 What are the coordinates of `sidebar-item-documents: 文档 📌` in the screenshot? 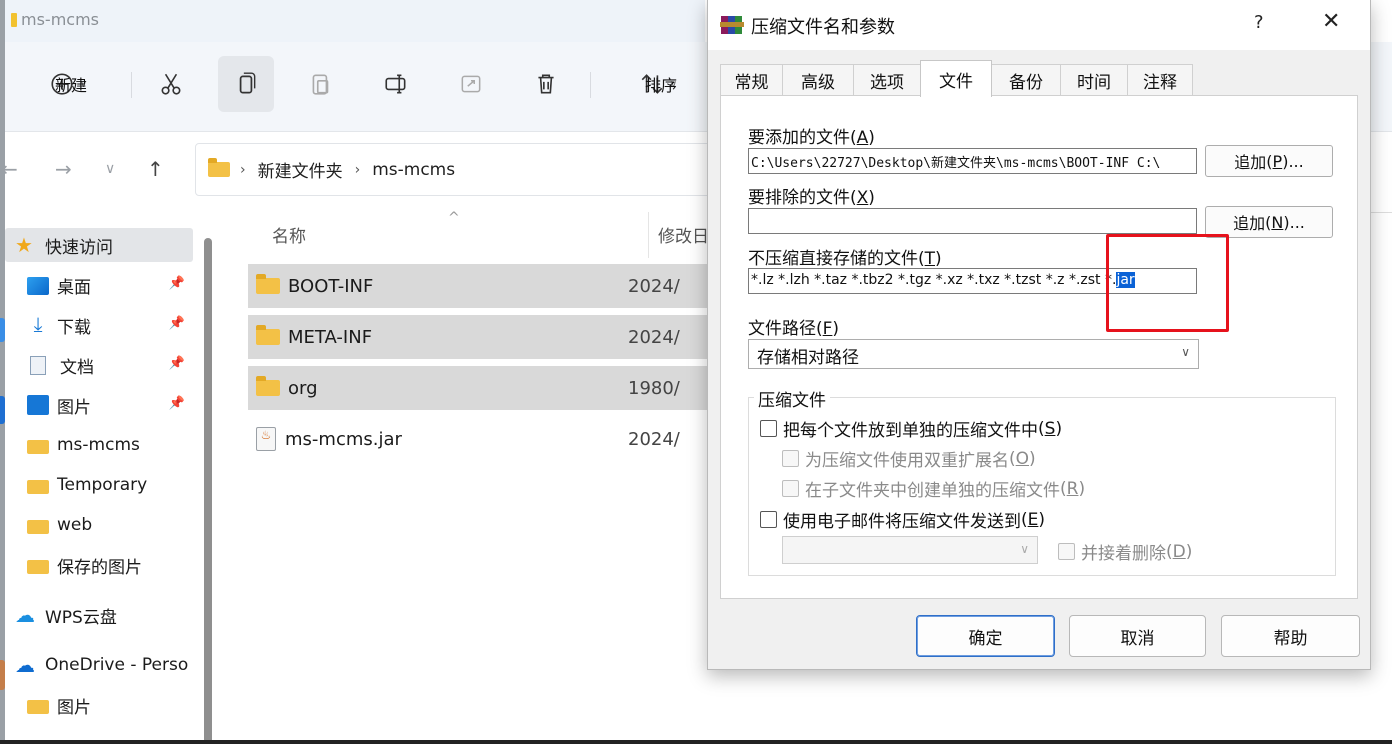 It's located at (99, 365).